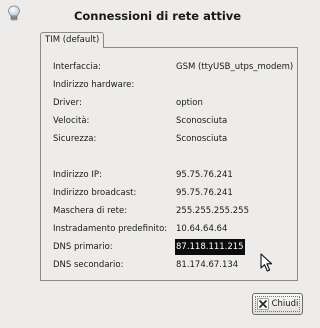  What do you see at coordinates (262, 304) in the screenshot?
I see `close-icon` at bounding box center [262, 304].